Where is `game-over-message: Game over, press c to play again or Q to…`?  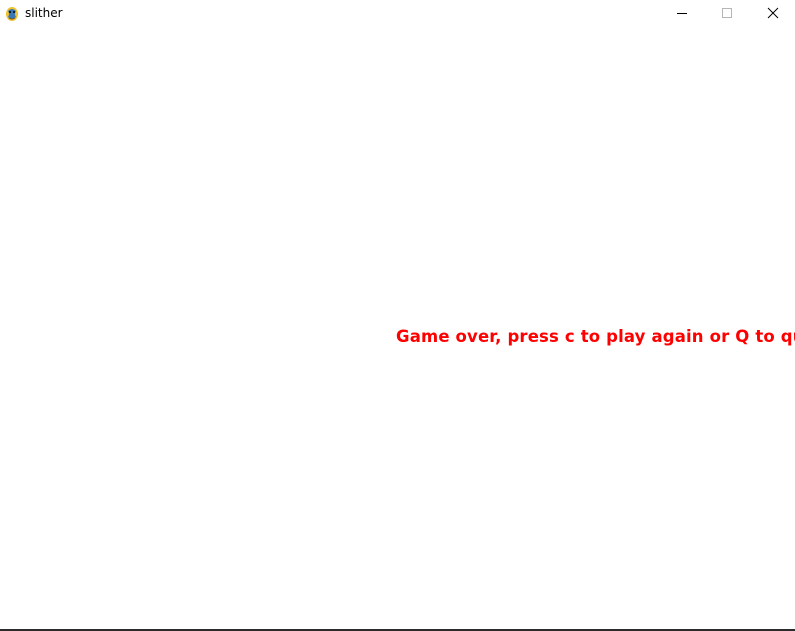
game-over-message: Game over, press c to play again or Q to… is located at coordinates (595, 336).